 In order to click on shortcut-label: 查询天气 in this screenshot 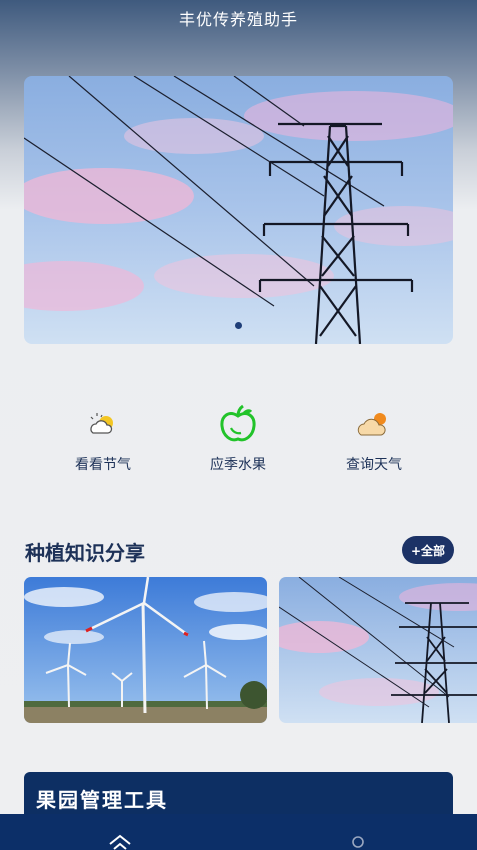, I will do `click(374, 465)`.